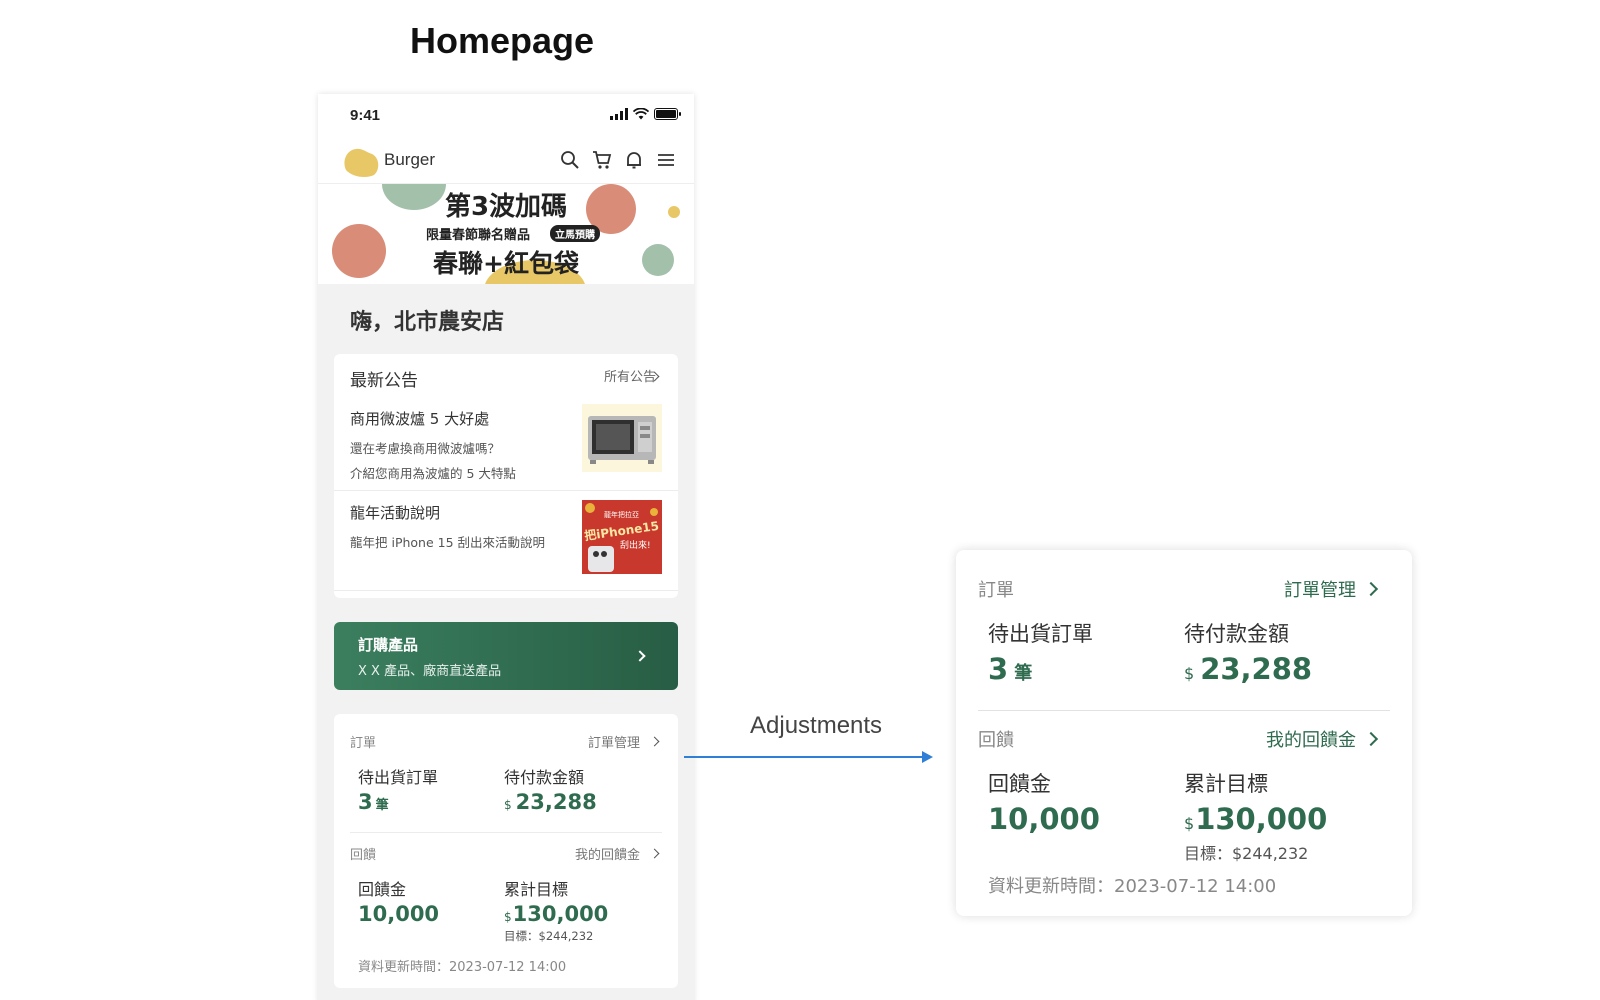 The image size is (1600, 1000). Describe the element at coordinates (506, 207) in the screenshot. I see `banner-headline: 第3波加碼` at that location.